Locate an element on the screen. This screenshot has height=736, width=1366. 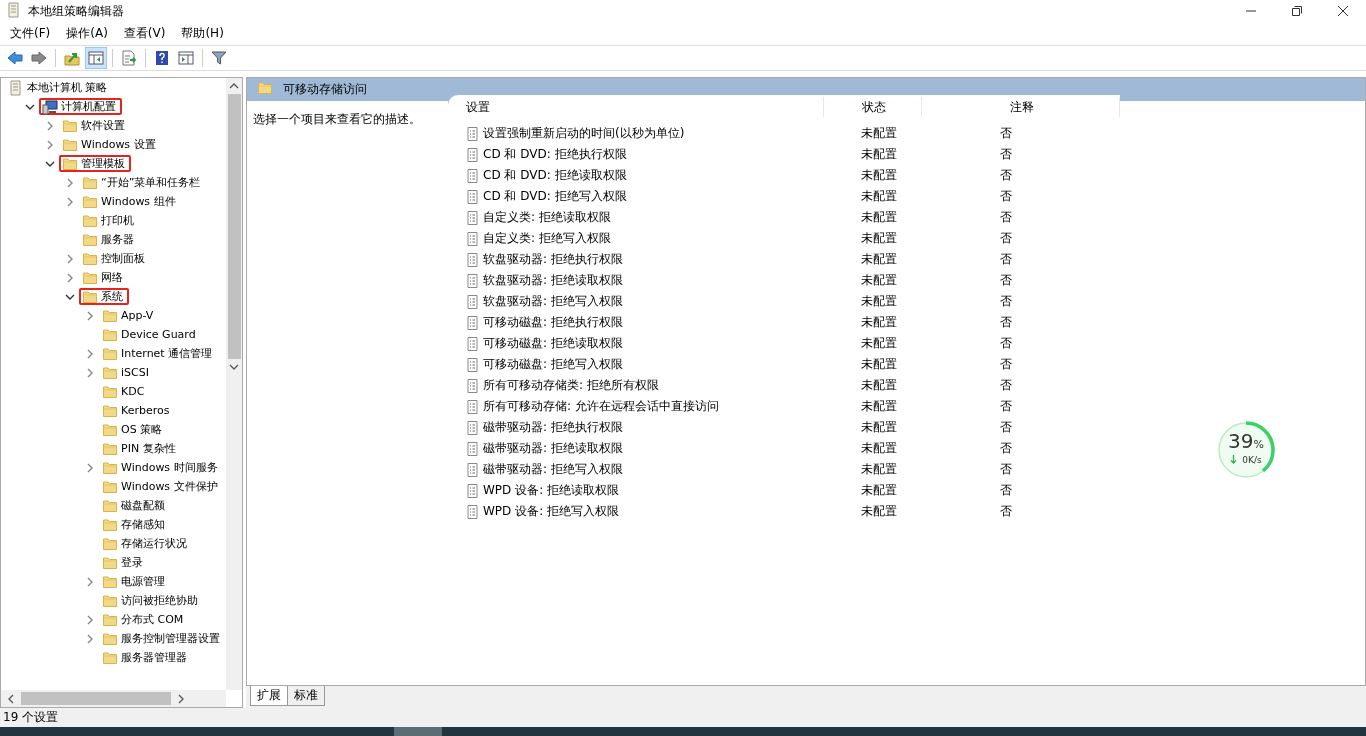
tree-item: 磁盘配额 is located at coordinates (135, 505).